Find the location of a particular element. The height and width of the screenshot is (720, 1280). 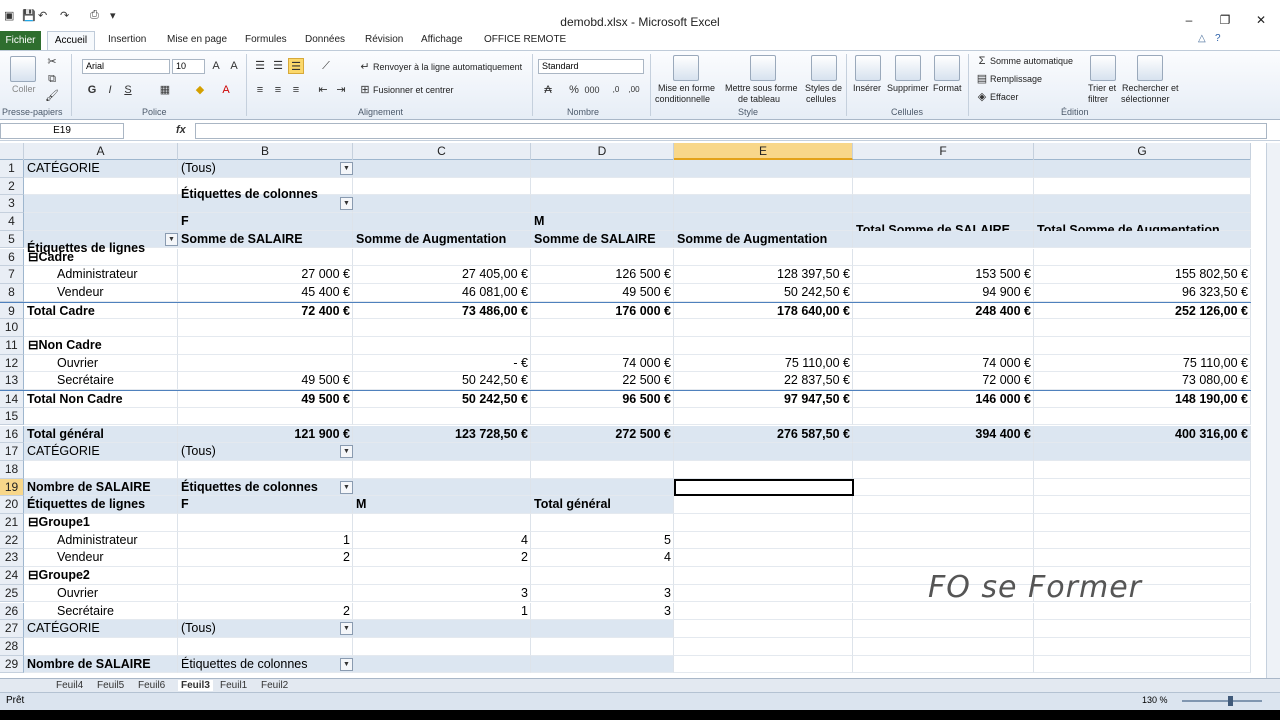

cell-c17 is located at coordinates (442, 452).